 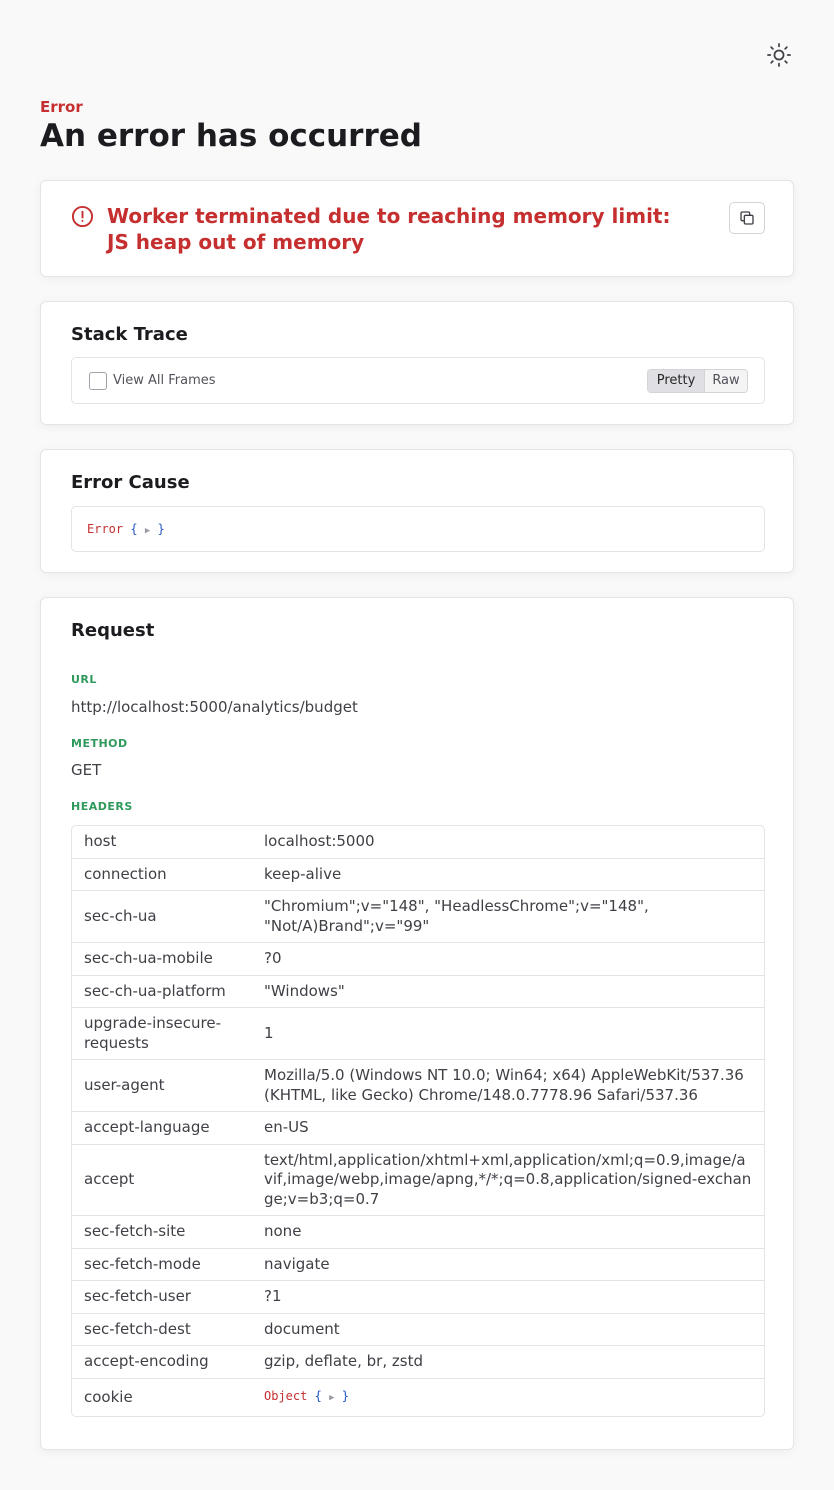 I want to click on error-cause-inspector: Error { ▶ }, so click(x=418, y=529).